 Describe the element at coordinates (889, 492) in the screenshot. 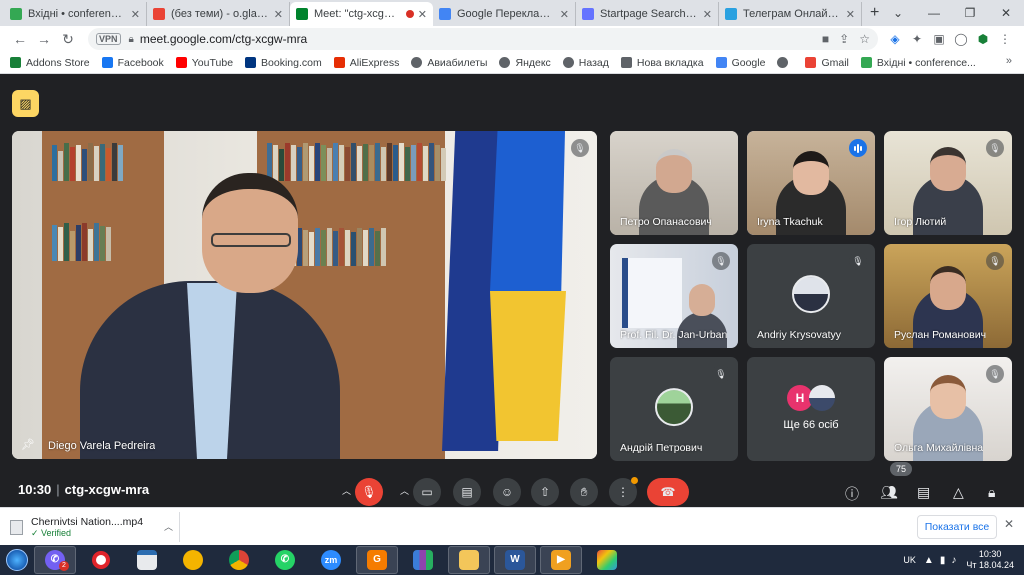

I see `people-icon: 👥︎` at that location.